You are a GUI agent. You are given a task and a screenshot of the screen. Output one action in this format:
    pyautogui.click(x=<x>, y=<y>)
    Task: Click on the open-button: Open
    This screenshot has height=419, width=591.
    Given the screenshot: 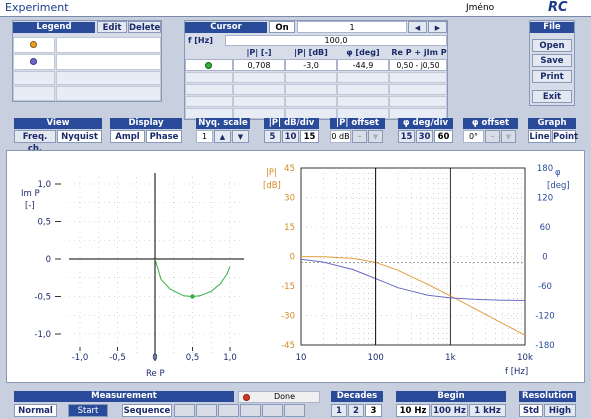 What is the action you would take?
    pyautogui.click(x=552, y=45)
    